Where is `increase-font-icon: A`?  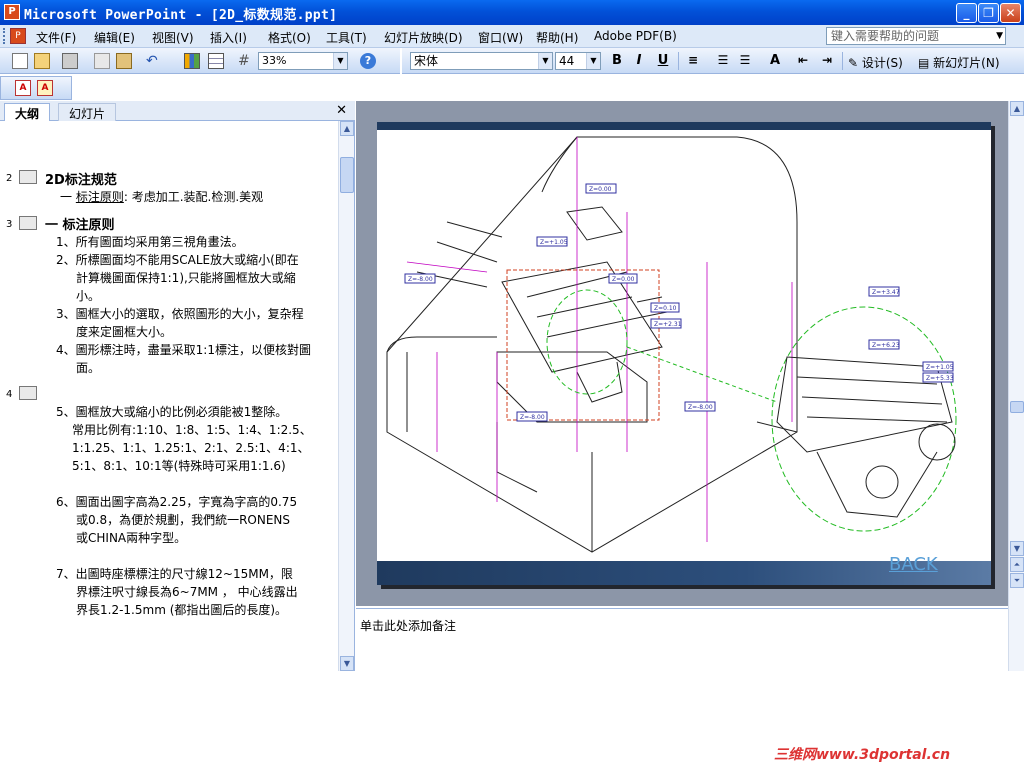
increase-font-icon: A is located at coordinates (775, 60).